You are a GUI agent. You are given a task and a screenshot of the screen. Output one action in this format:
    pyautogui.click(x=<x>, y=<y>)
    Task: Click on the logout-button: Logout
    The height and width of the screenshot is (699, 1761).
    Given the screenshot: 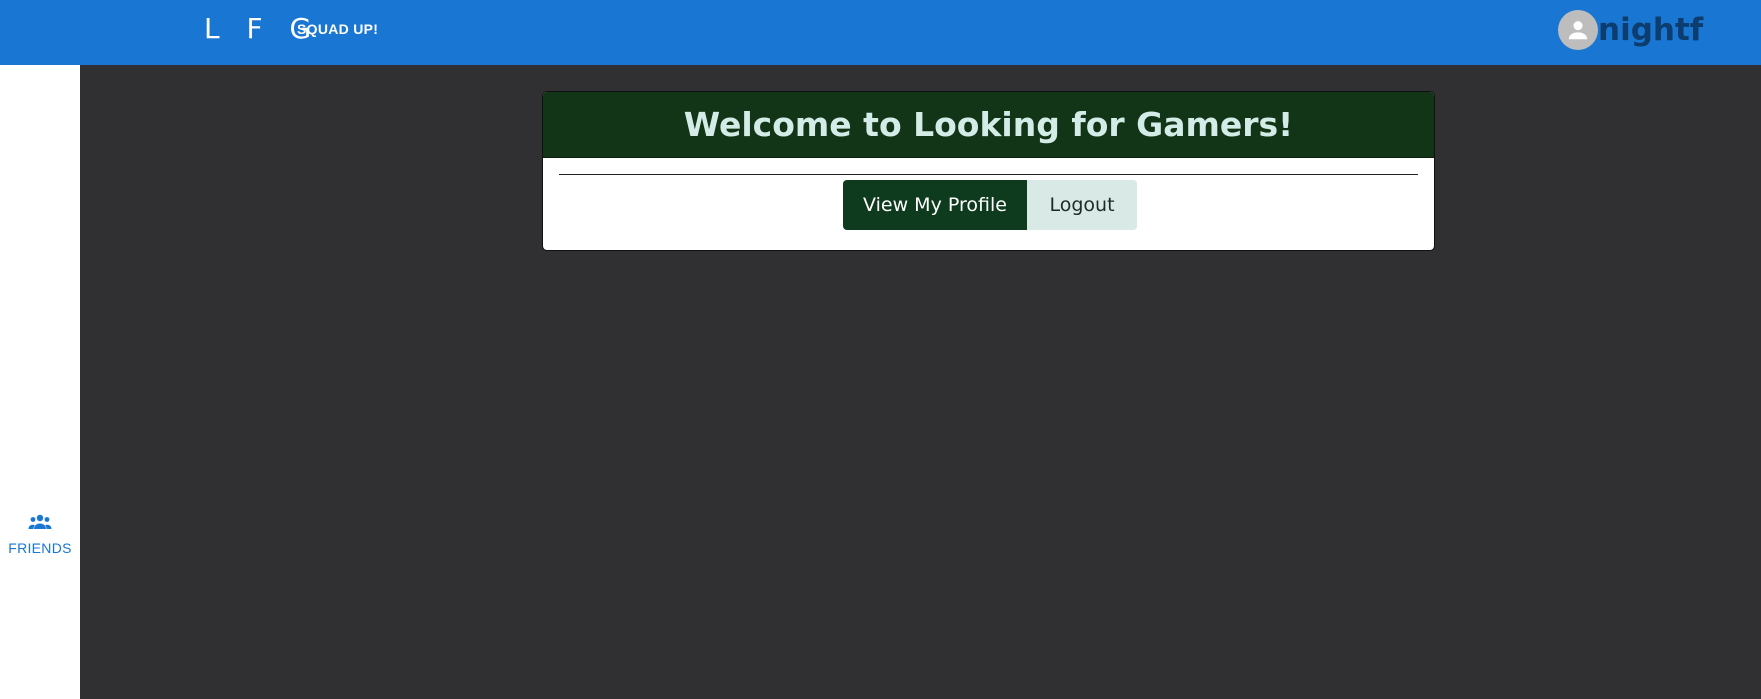 What is the action you would take?
    pyautogui.click(x=1082, y=205)
    